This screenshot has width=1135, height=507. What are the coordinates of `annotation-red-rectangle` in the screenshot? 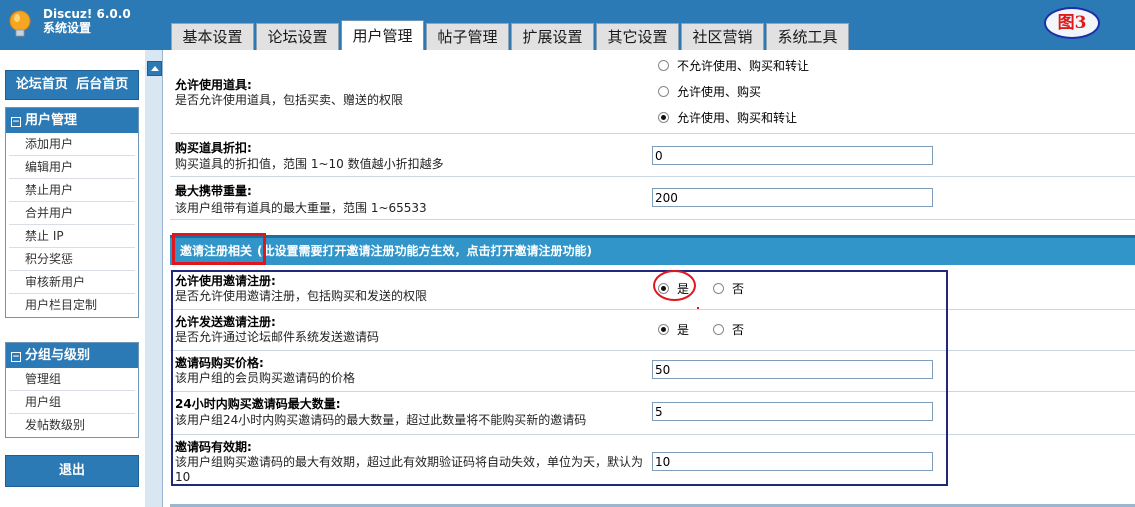 It's located at (219, 249).